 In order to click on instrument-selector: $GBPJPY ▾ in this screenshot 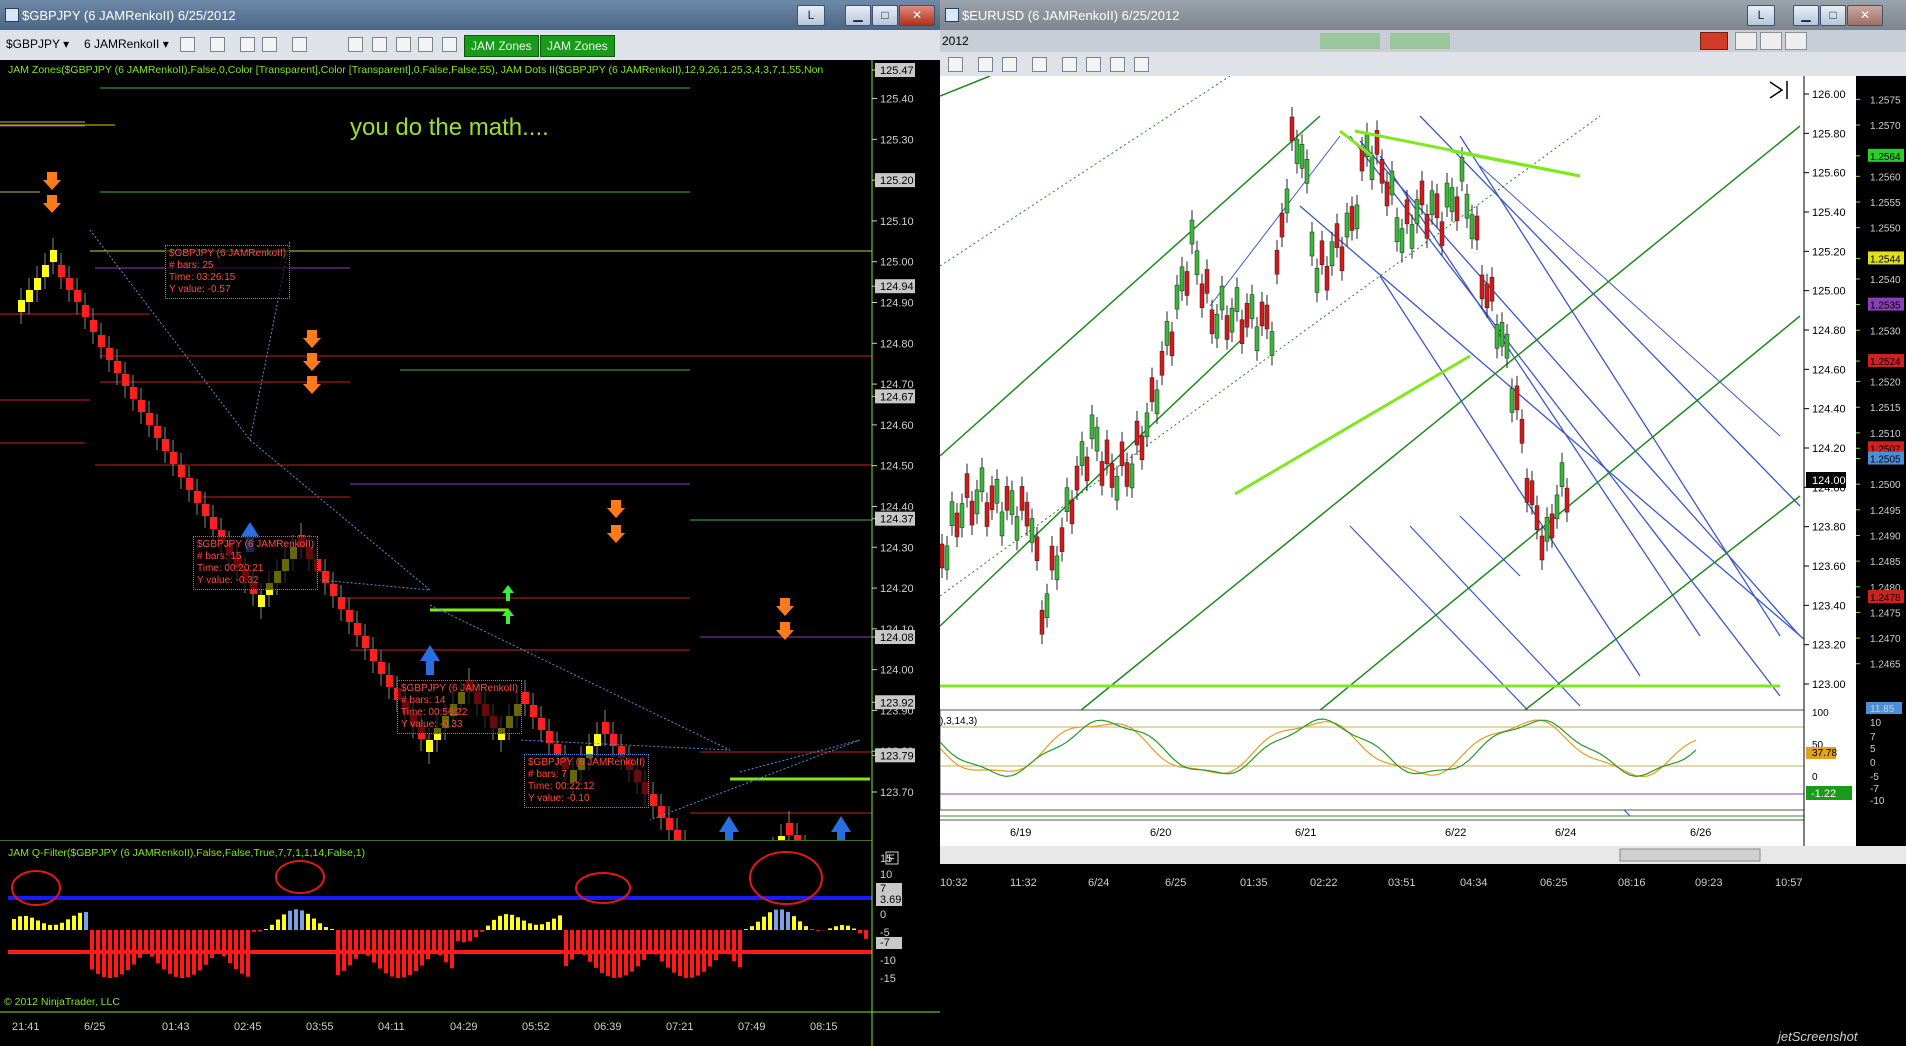, I will do `click(37, 44)`.